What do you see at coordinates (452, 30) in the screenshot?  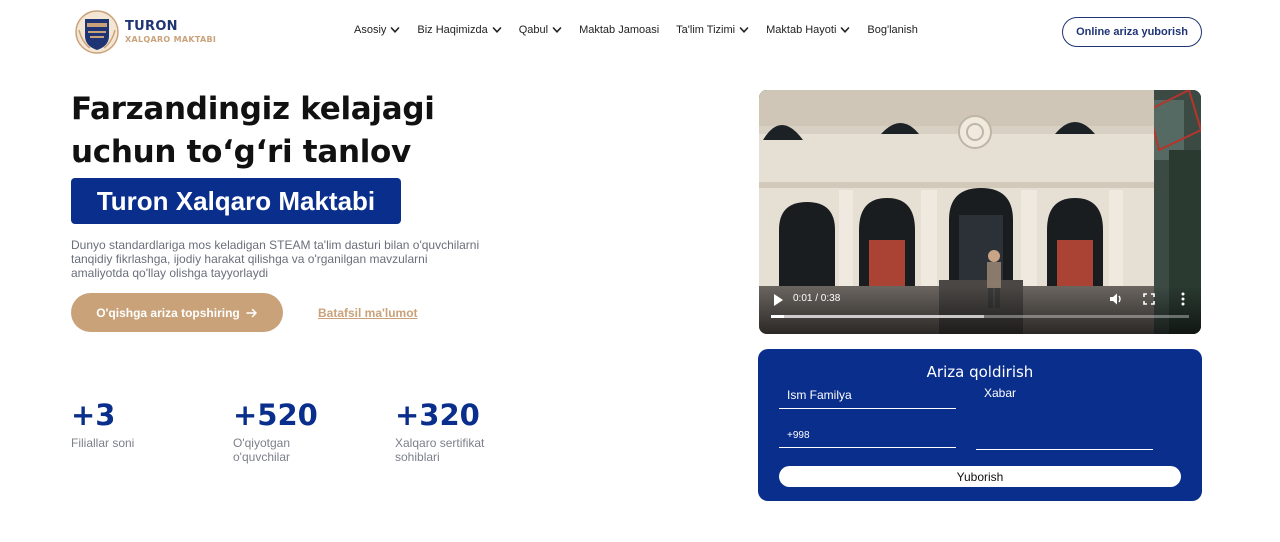 I see `nav-item-label: Biz Haqimizda` at bounding box center [452, 30].